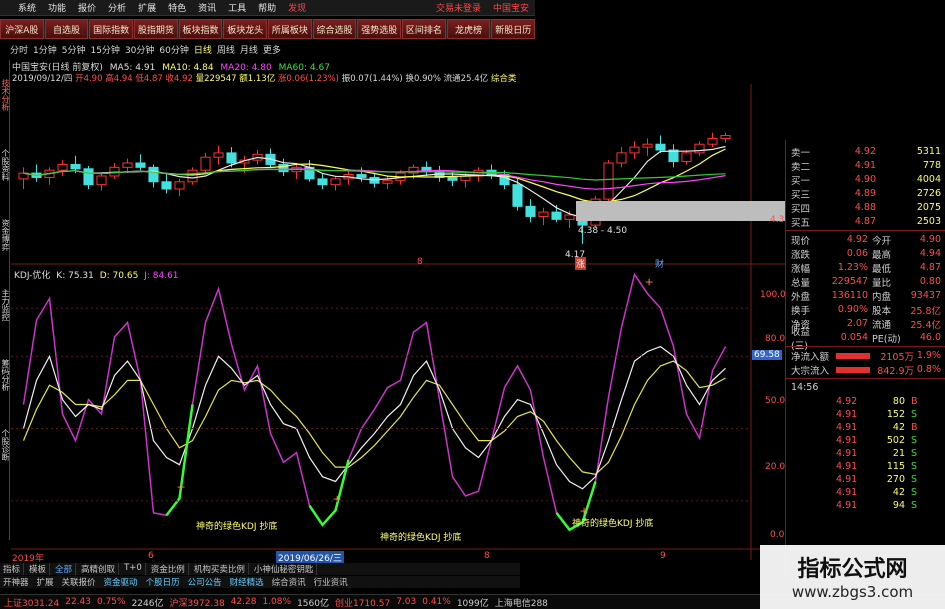 The height and width of the screenshot is (609, 945). What do you see at coordinates (925, 311) in the screenshot?
I see `stat-value: 25.8亿` at bounding box center [925, 311].